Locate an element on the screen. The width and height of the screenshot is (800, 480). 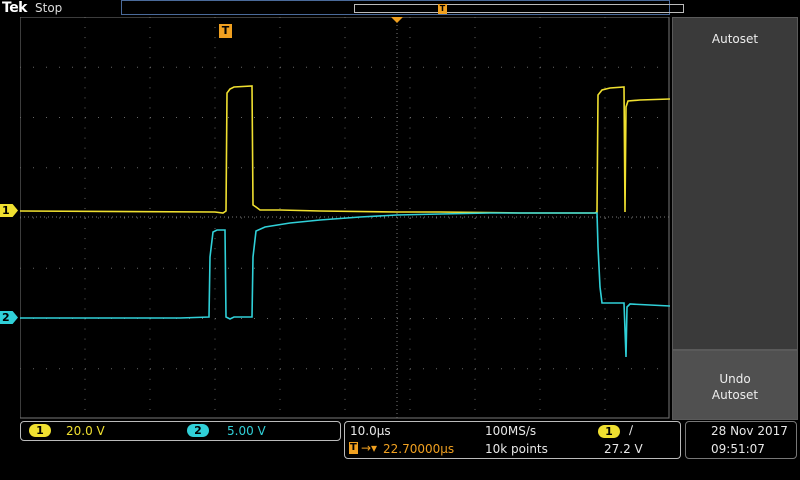
undo-label-line1: Undo is located at coordinates (735, 379).